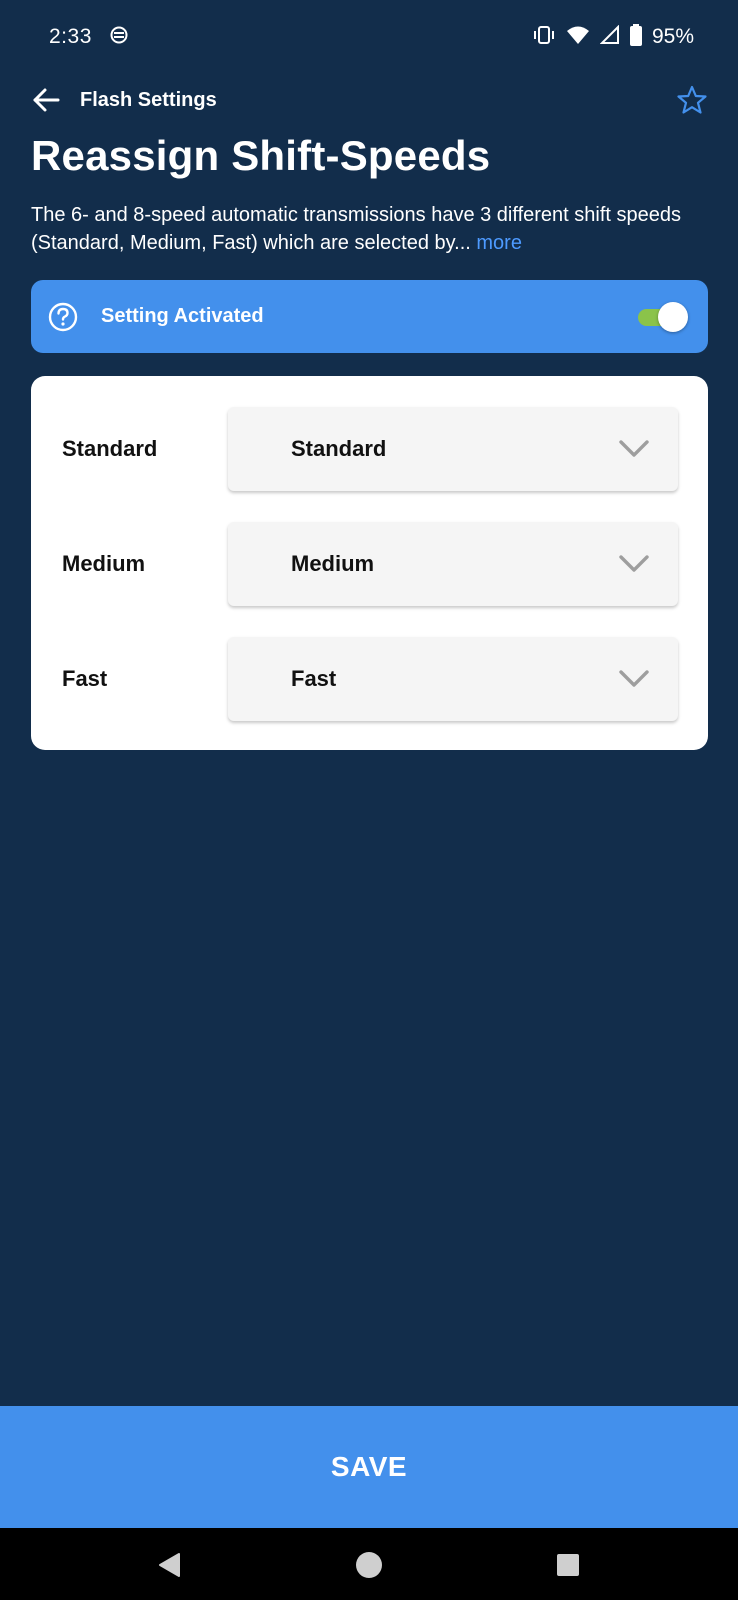 Image resolution: width=738 pixels, height=1600 pixels. What do you see at coordinates (333, 563) in the screenshot?
I see `dropdown-value: Medium` at bounding box center [333, 563].